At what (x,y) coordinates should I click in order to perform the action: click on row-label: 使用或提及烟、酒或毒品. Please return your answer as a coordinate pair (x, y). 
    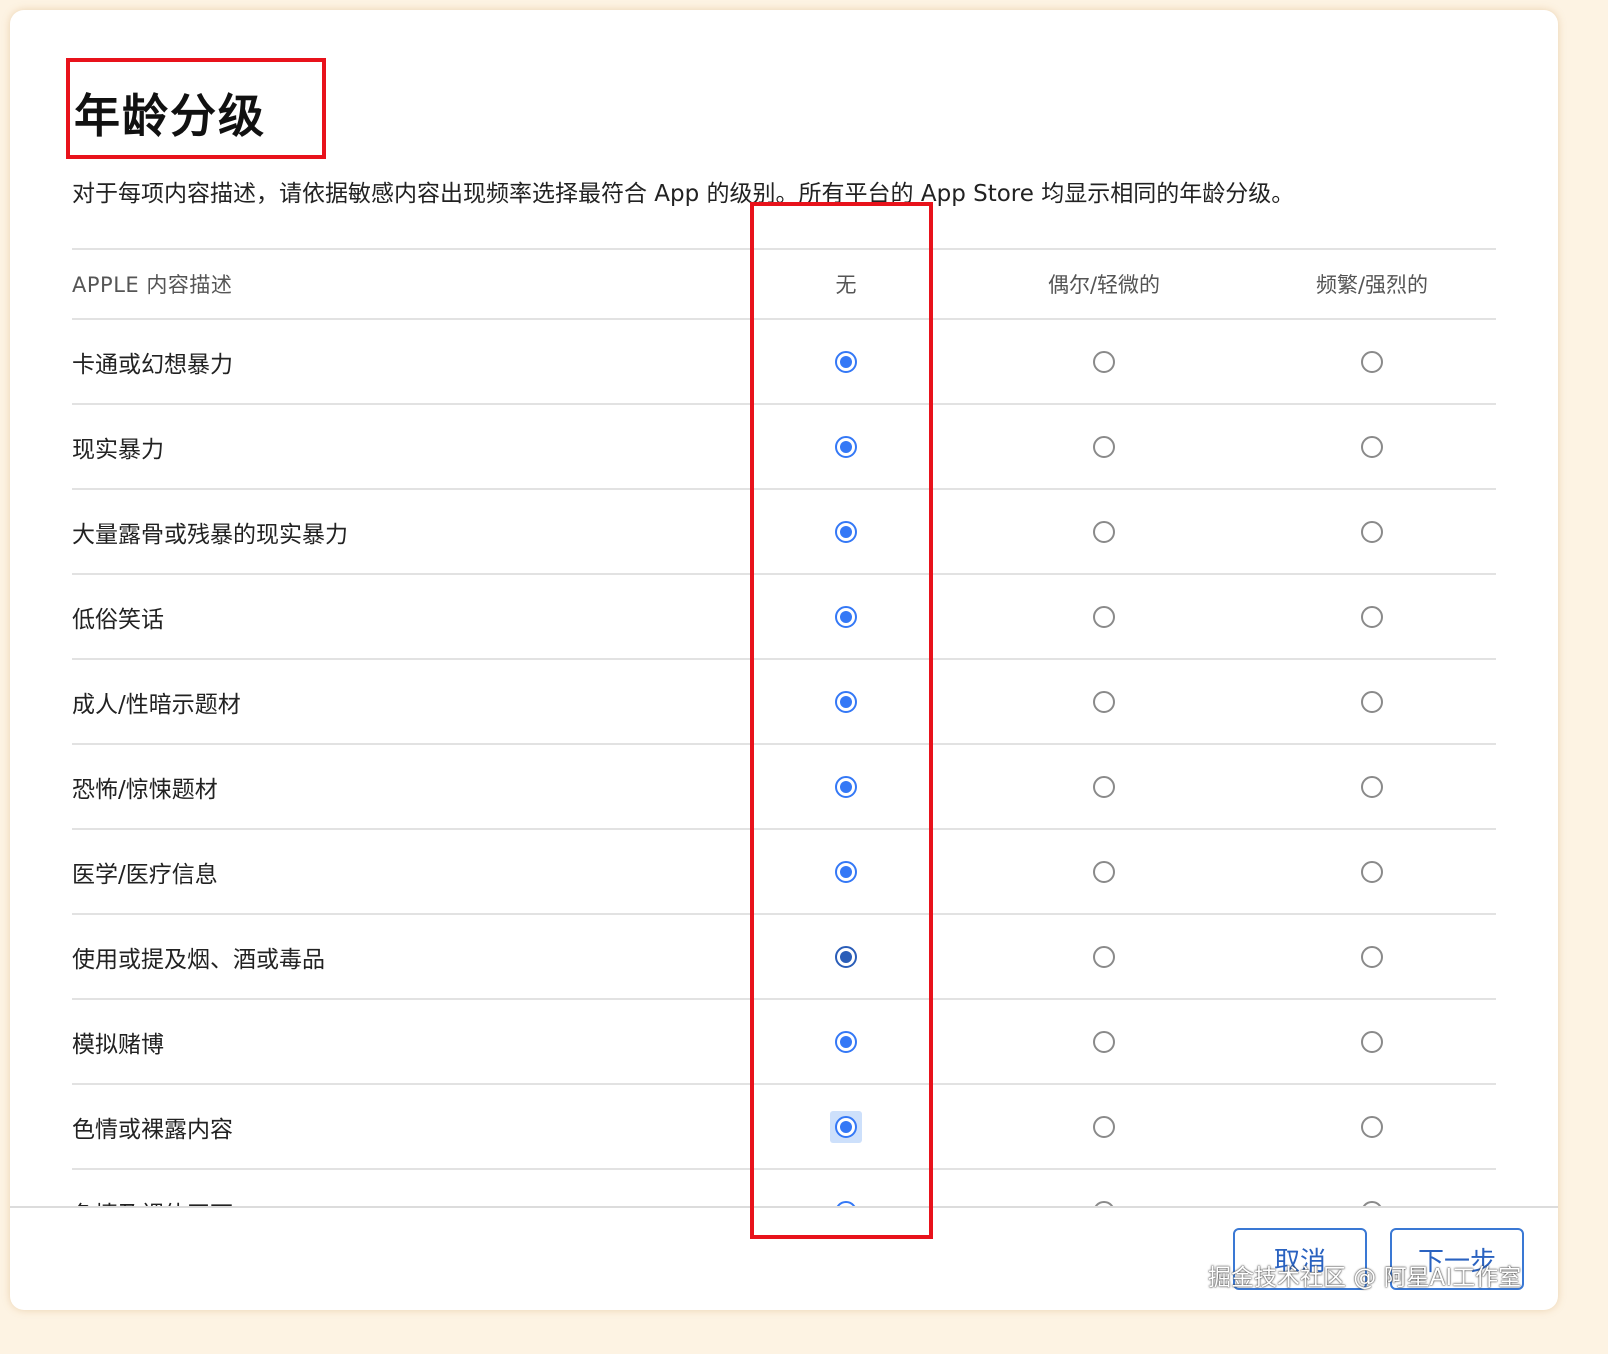
    Looking at the image, I should click on (198, 959).